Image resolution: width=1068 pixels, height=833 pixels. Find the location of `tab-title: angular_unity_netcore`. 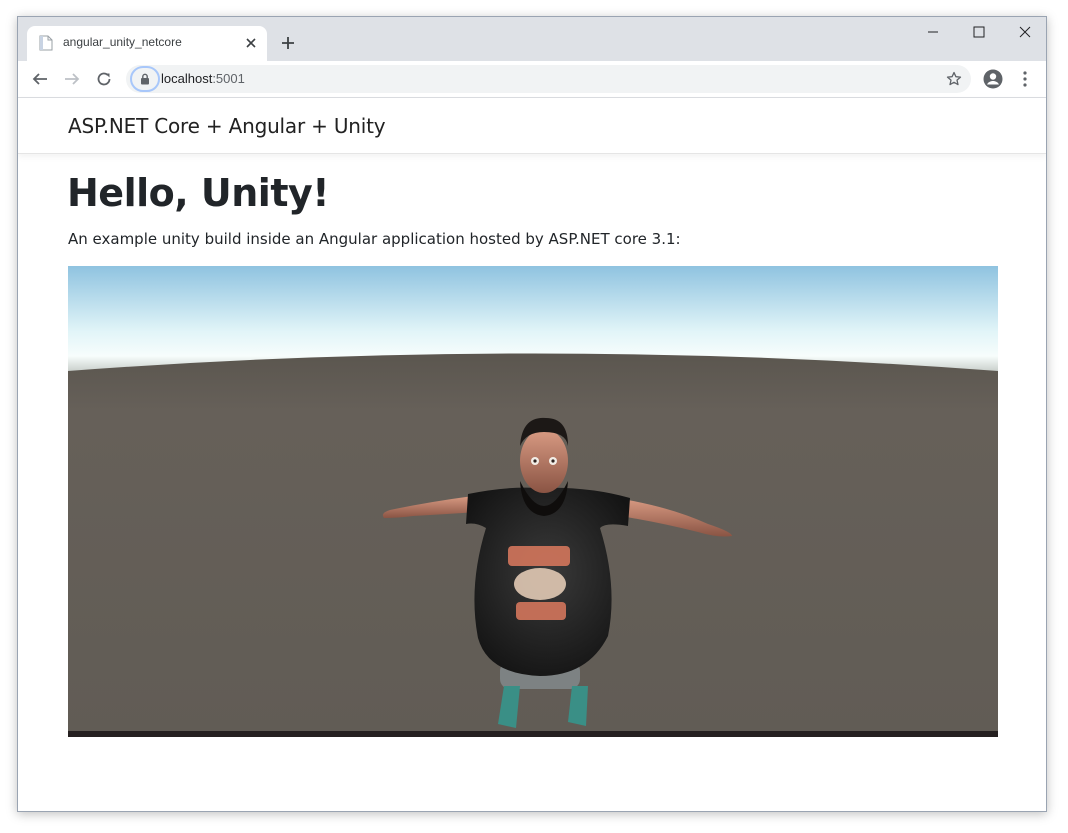

tab-title: angular_unity_netcore is located at coordinates (122, 42).